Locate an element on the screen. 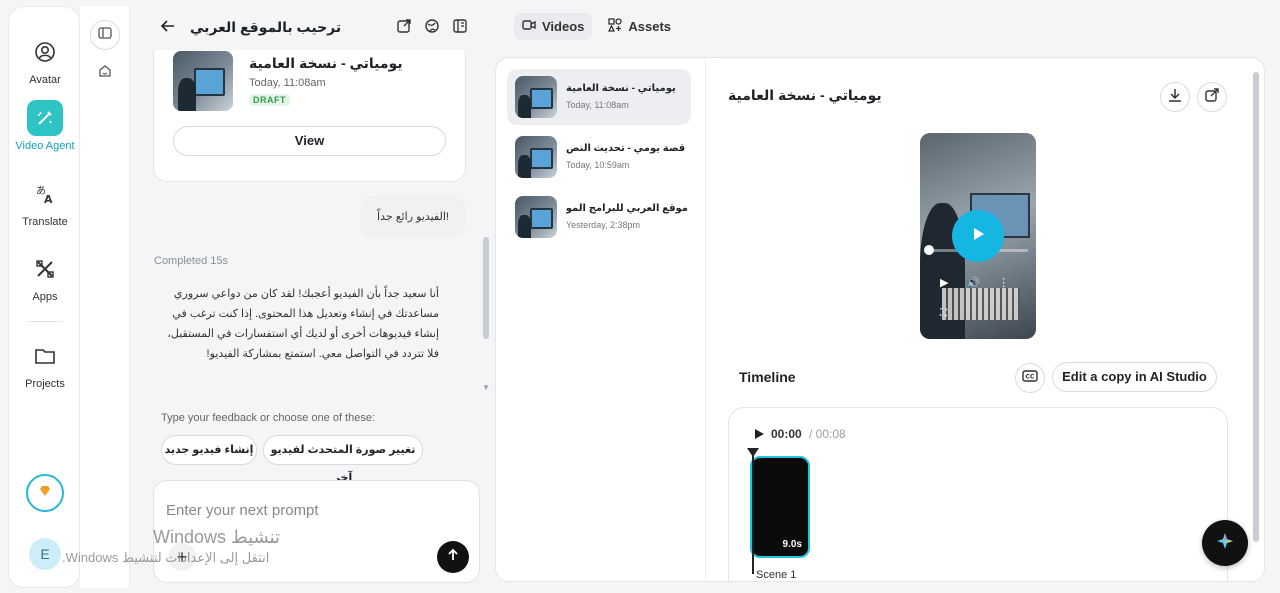 This screenshot has width=1280, height=593. nav-projects: Projects is located at coordinates (45, 364).